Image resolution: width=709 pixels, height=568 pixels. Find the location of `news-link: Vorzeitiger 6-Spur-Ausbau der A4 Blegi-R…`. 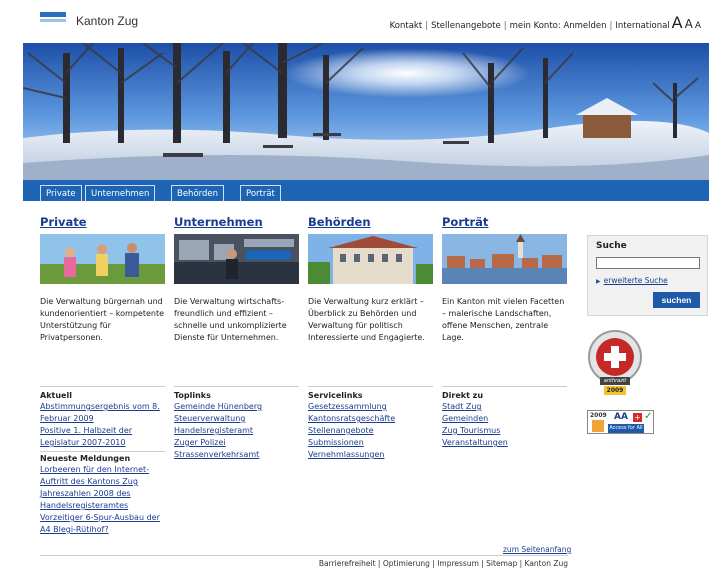

news-link: Vorzeitiger 6-Spur-Ausbau der A4 Blegi-R… is located at coordinates (102, 524).